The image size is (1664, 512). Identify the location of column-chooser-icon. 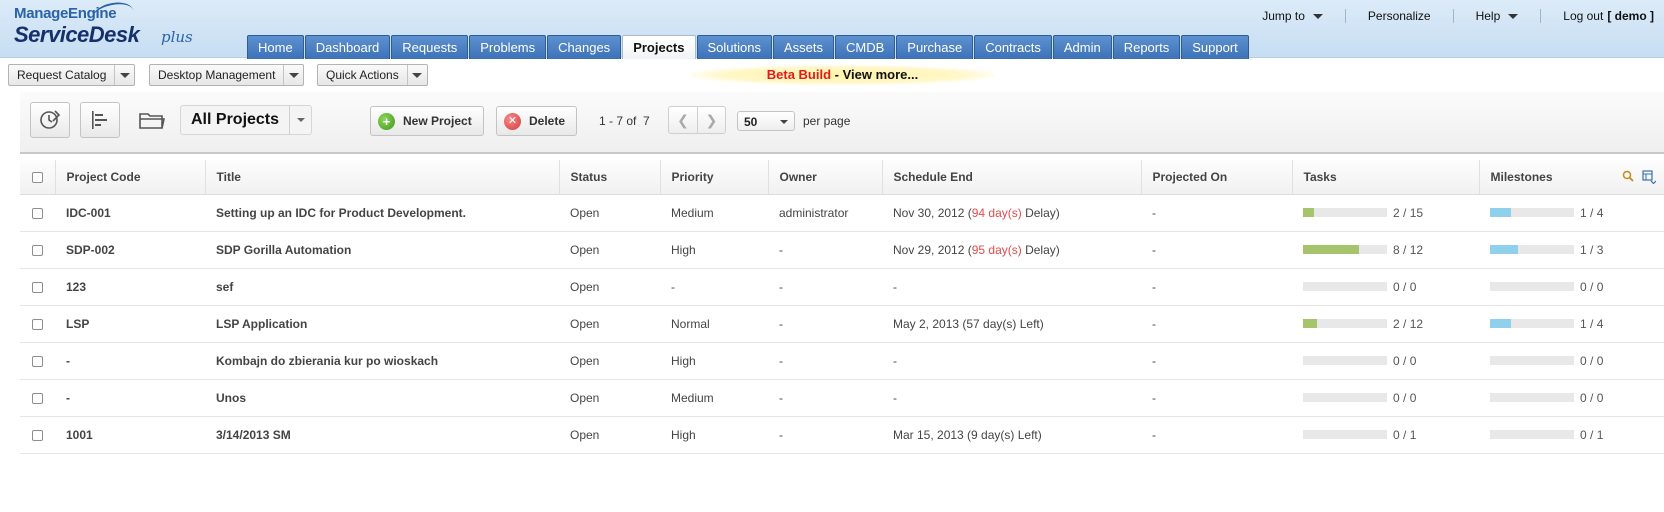
(1649, 177).